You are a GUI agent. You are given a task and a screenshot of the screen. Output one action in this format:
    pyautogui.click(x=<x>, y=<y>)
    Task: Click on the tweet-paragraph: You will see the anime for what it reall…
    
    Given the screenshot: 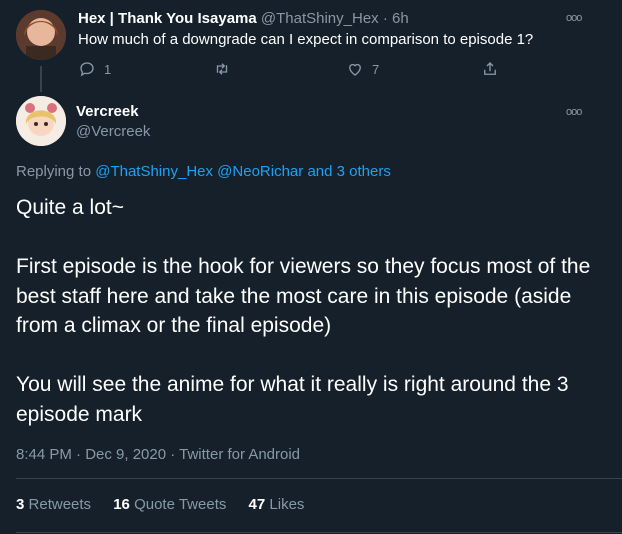 What is the action you would take?
    pyautogui.click(x=292, y=399)
    